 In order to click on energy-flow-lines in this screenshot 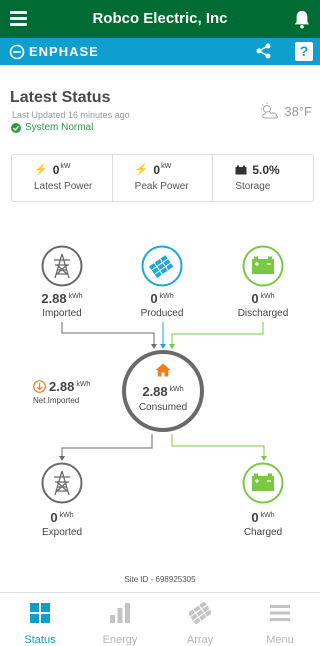, I will do `click(163, 391)`.